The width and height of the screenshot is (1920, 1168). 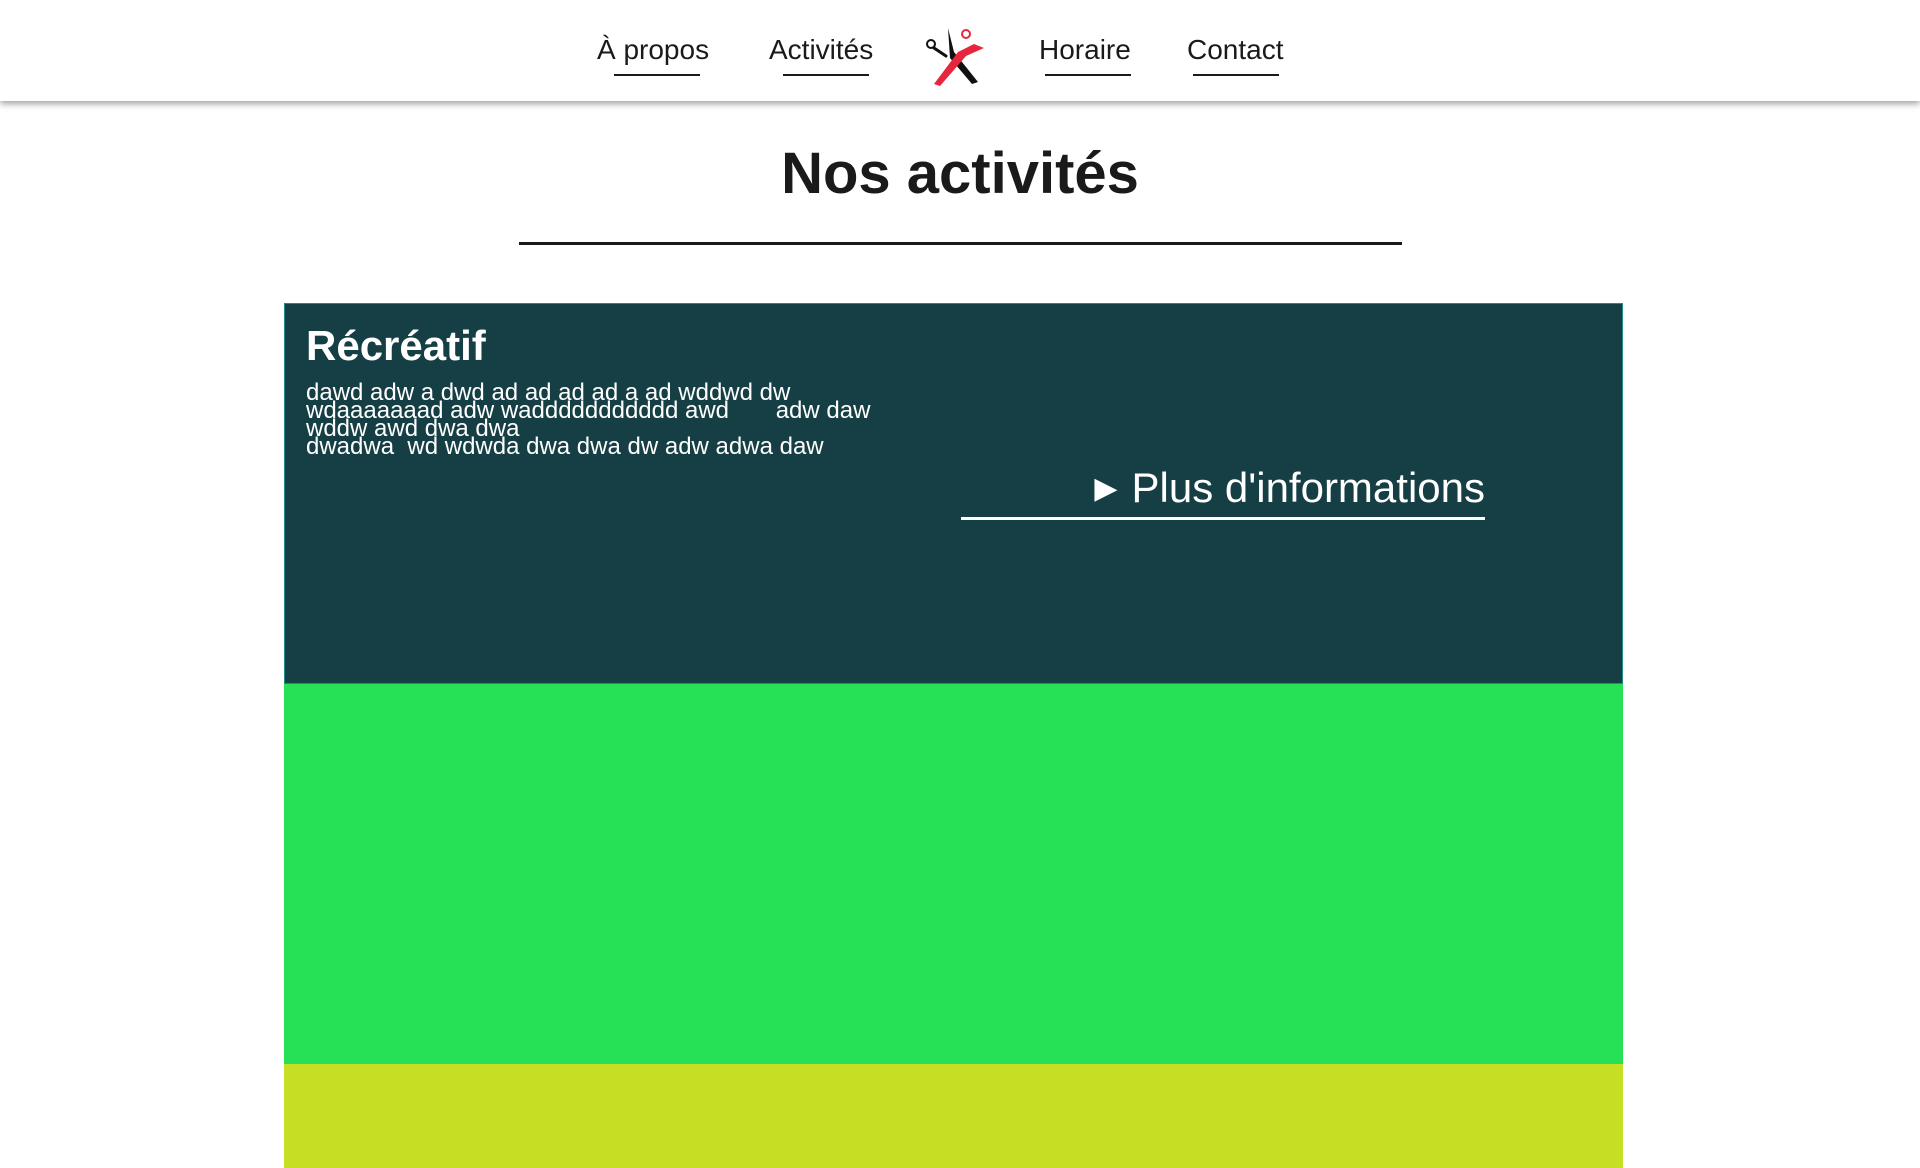 I want to click on page-title: Nos activités, so click(x=960, y=173).